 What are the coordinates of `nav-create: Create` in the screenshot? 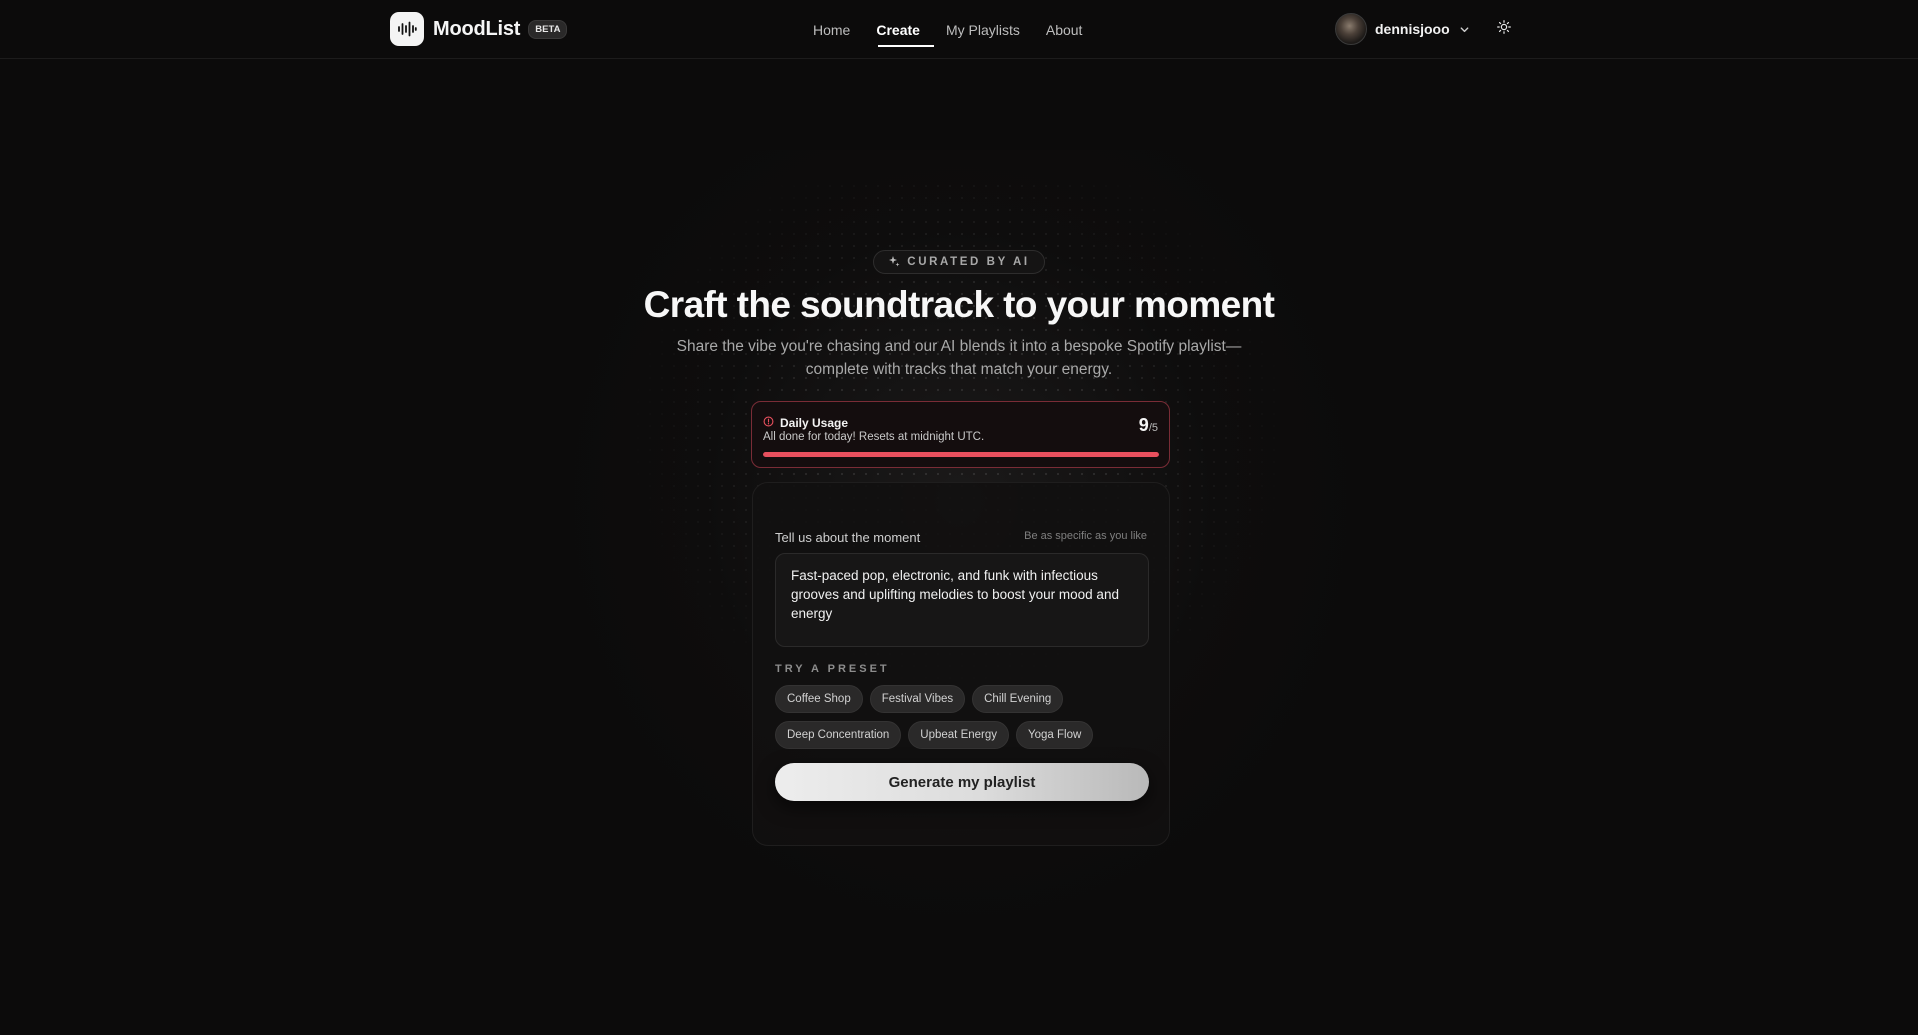 It's located at (898, 29).